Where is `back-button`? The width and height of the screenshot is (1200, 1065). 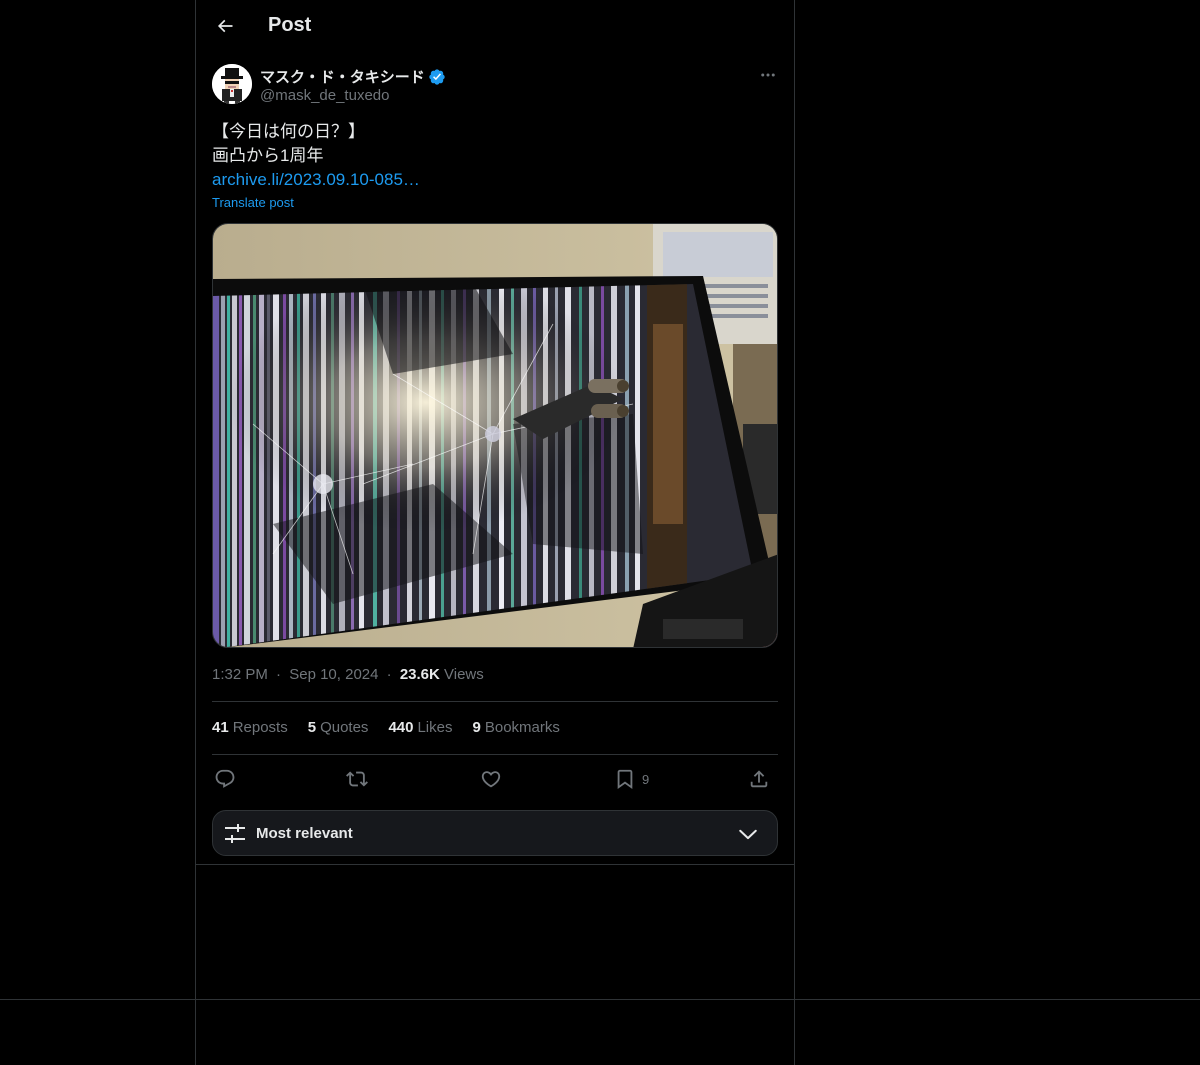 back-button is located at coordinates (225, 26).